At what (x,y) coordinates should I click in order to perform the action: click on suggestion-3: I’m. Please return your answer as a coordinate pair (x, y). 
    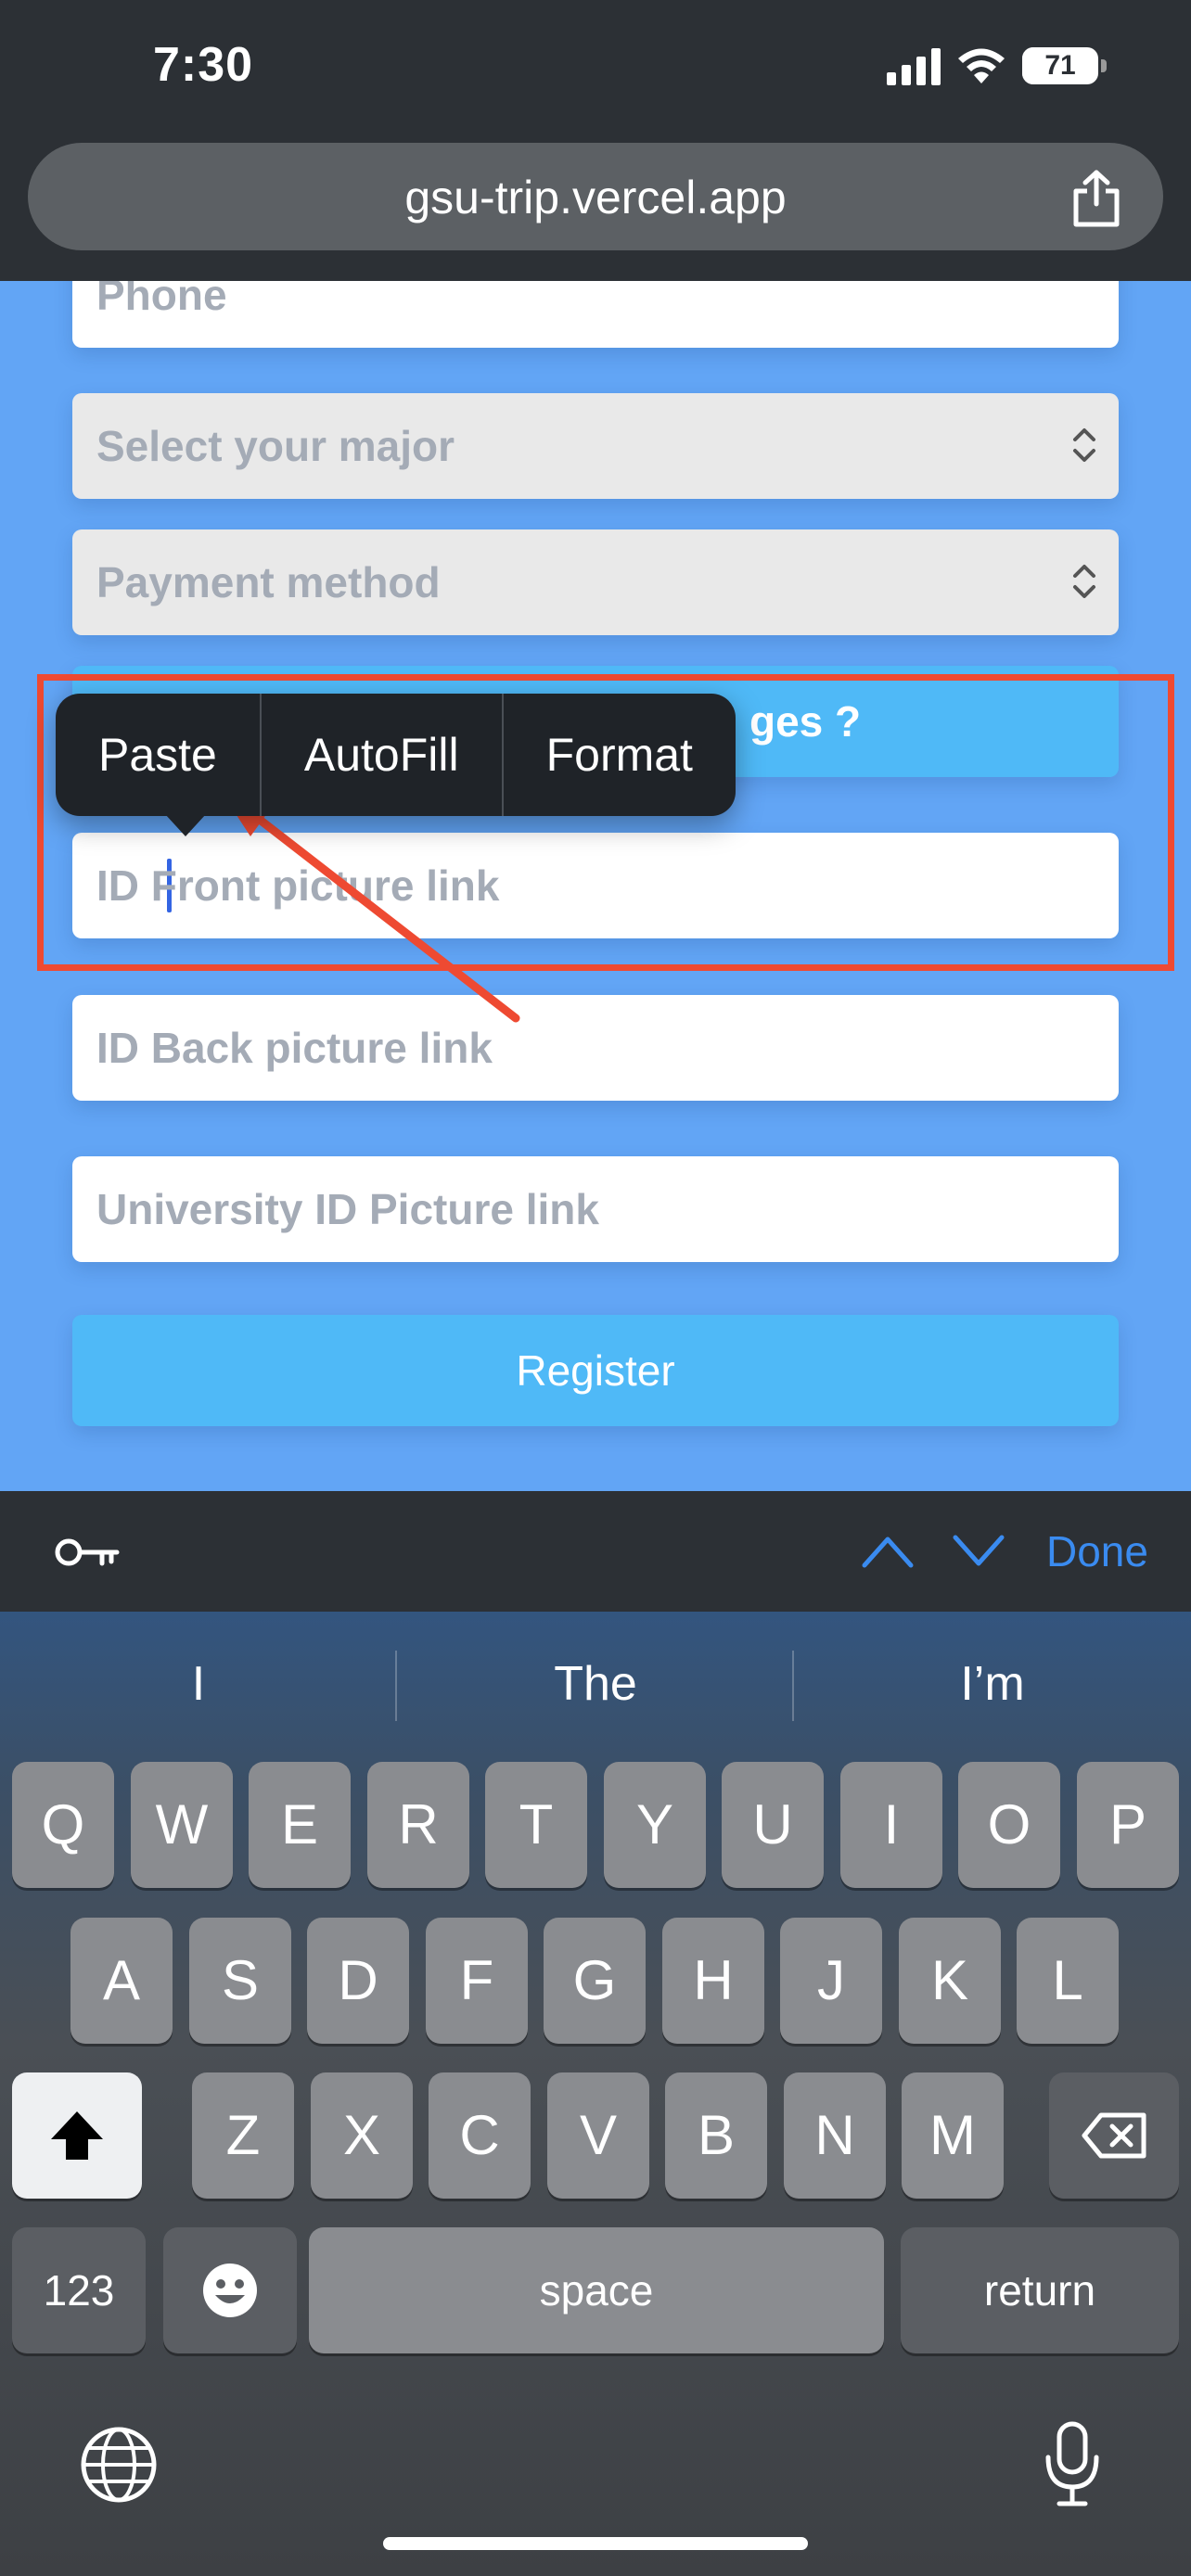
    Looking at the image, I should click on (992, 1684).